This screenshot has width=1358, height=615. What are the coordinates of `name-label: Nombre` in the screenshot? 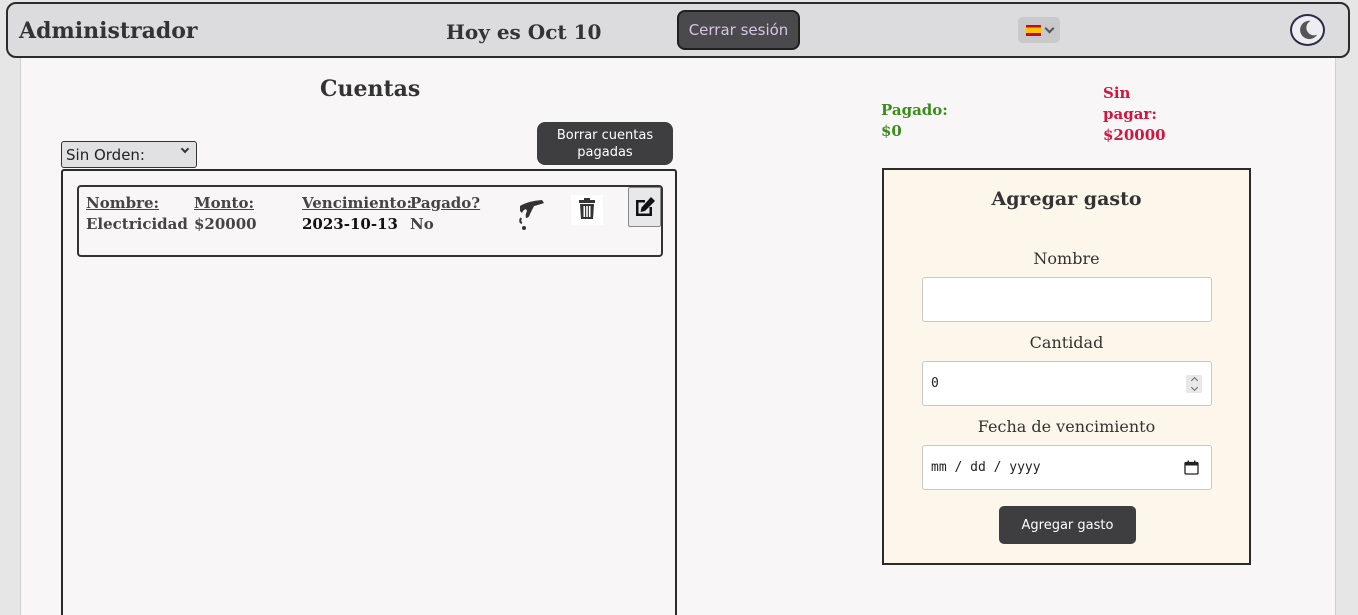 It's located at (1066, 258).